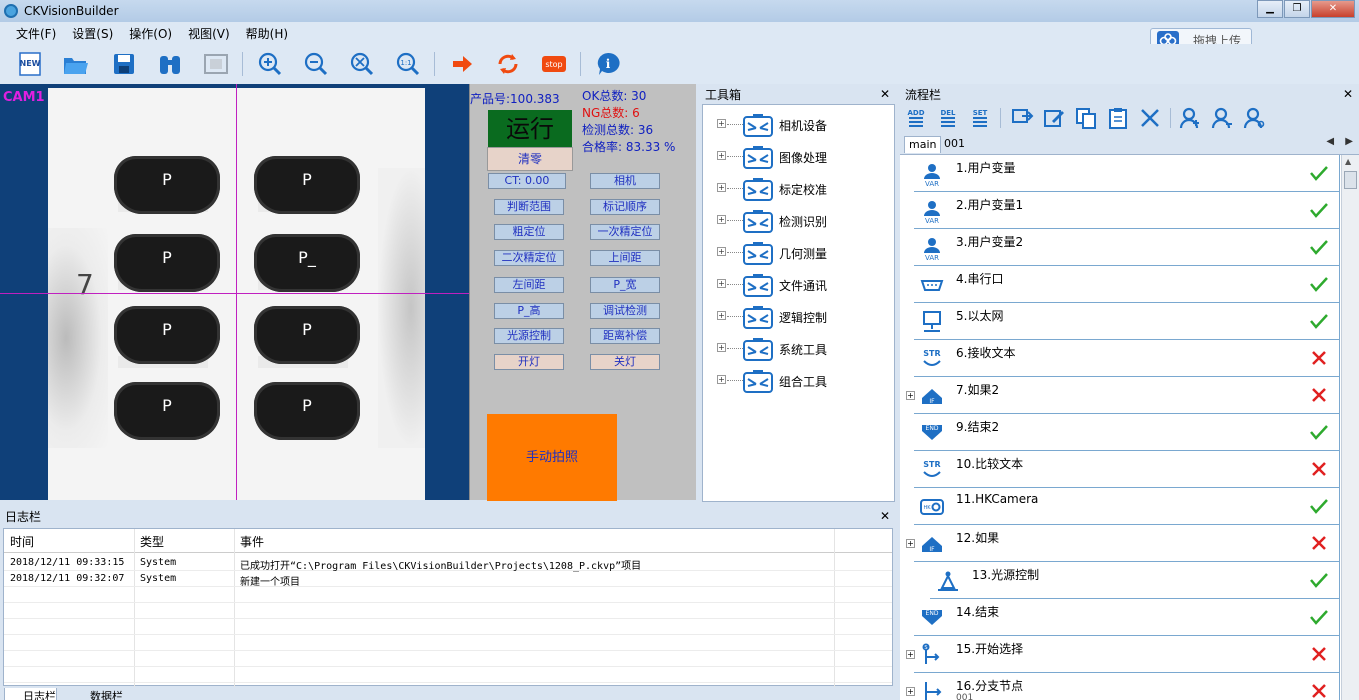 This screenshot has height=700, width=1359. I want to click on paste-icon, so click(1118, 118).